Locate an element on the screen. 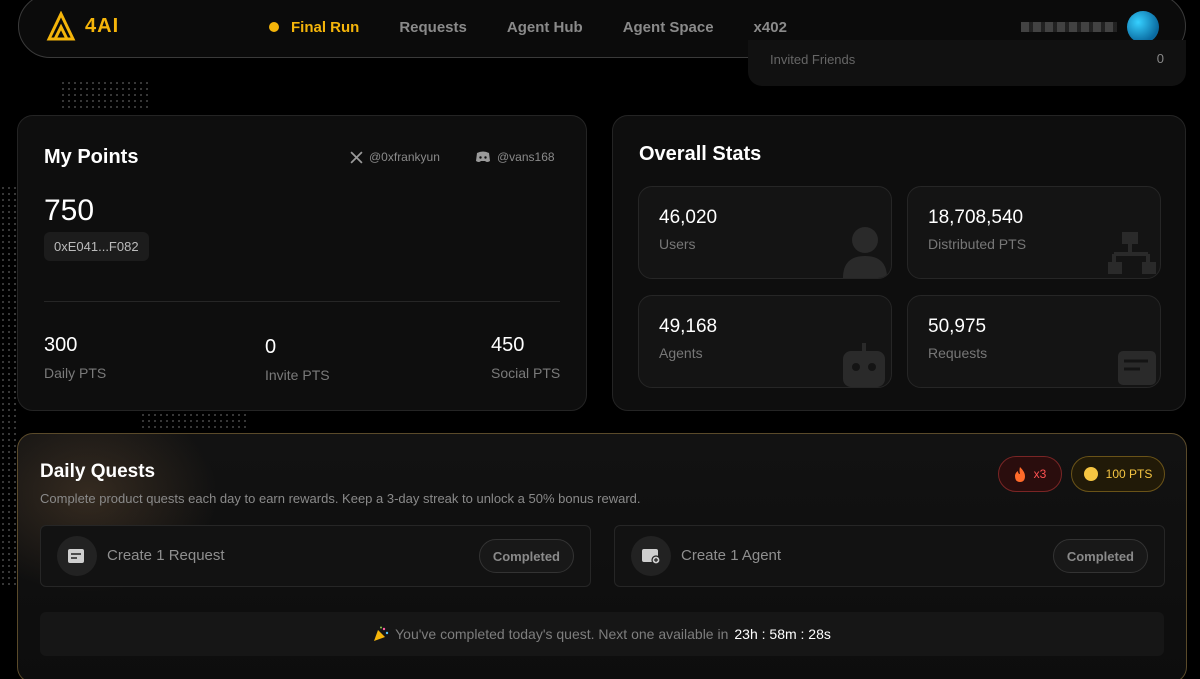 The height and width of the screenshot is (679, 1200). nav-link-agent-space: Agent Space is located at coordinates (668, 27).